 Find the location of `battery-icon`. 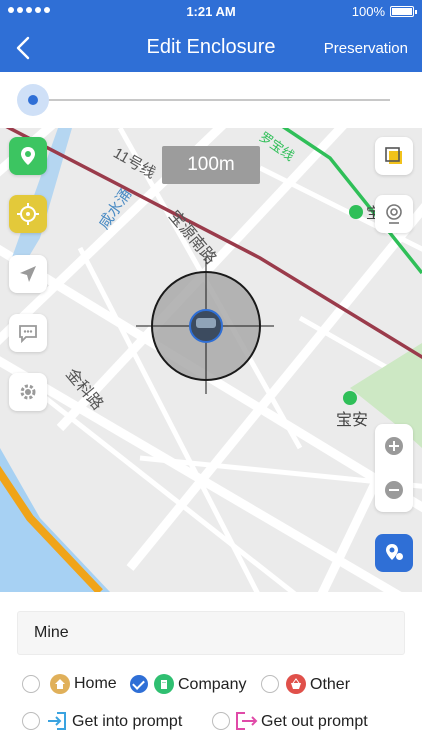

battery-icon is located at coordinates (403, 11).